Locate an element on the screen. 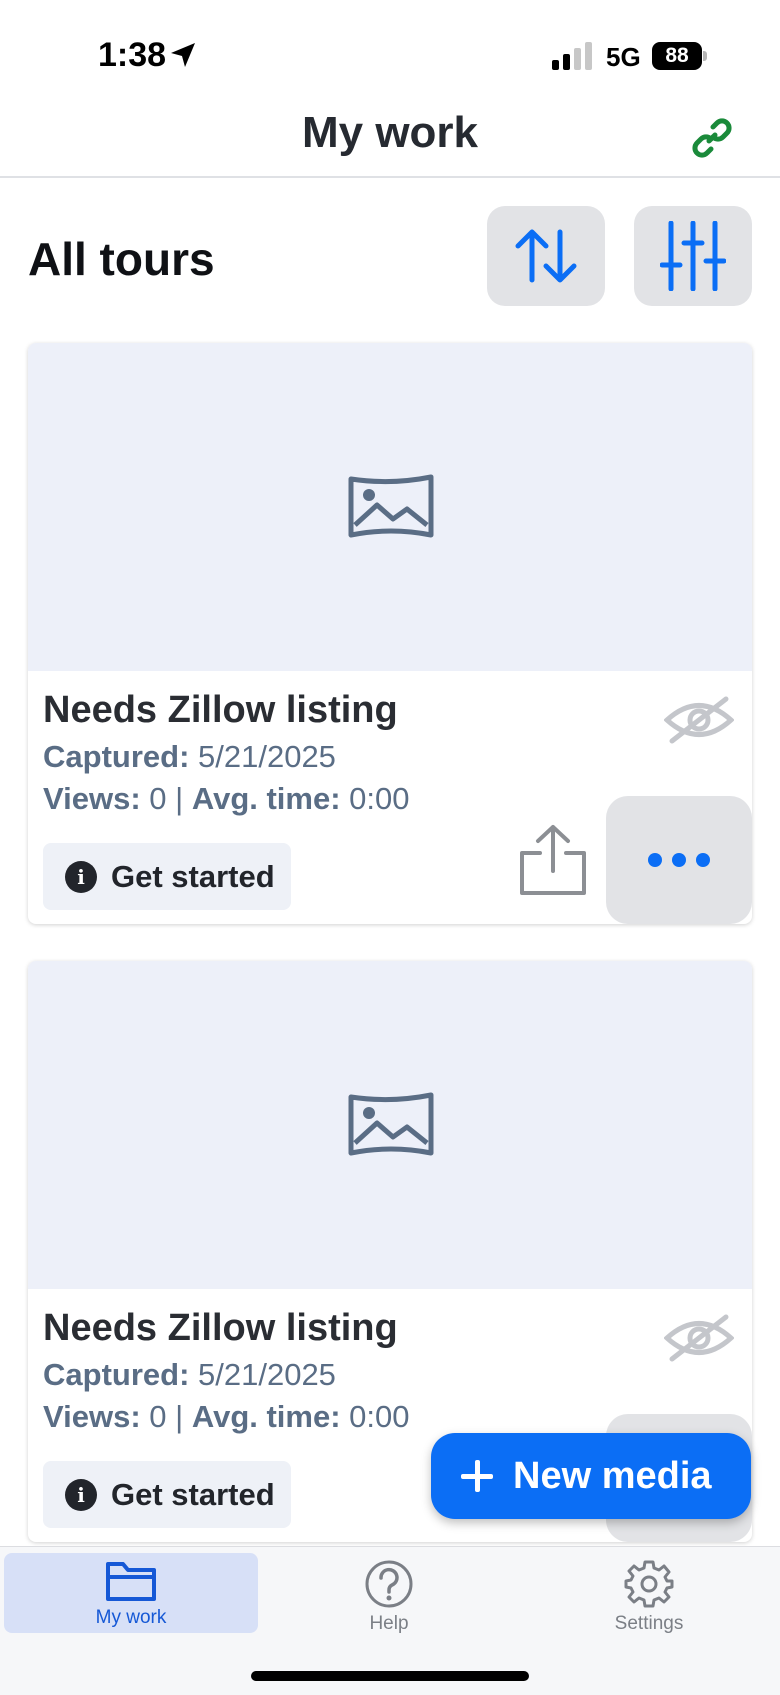  sort-button is located at coordinates (546, 256).